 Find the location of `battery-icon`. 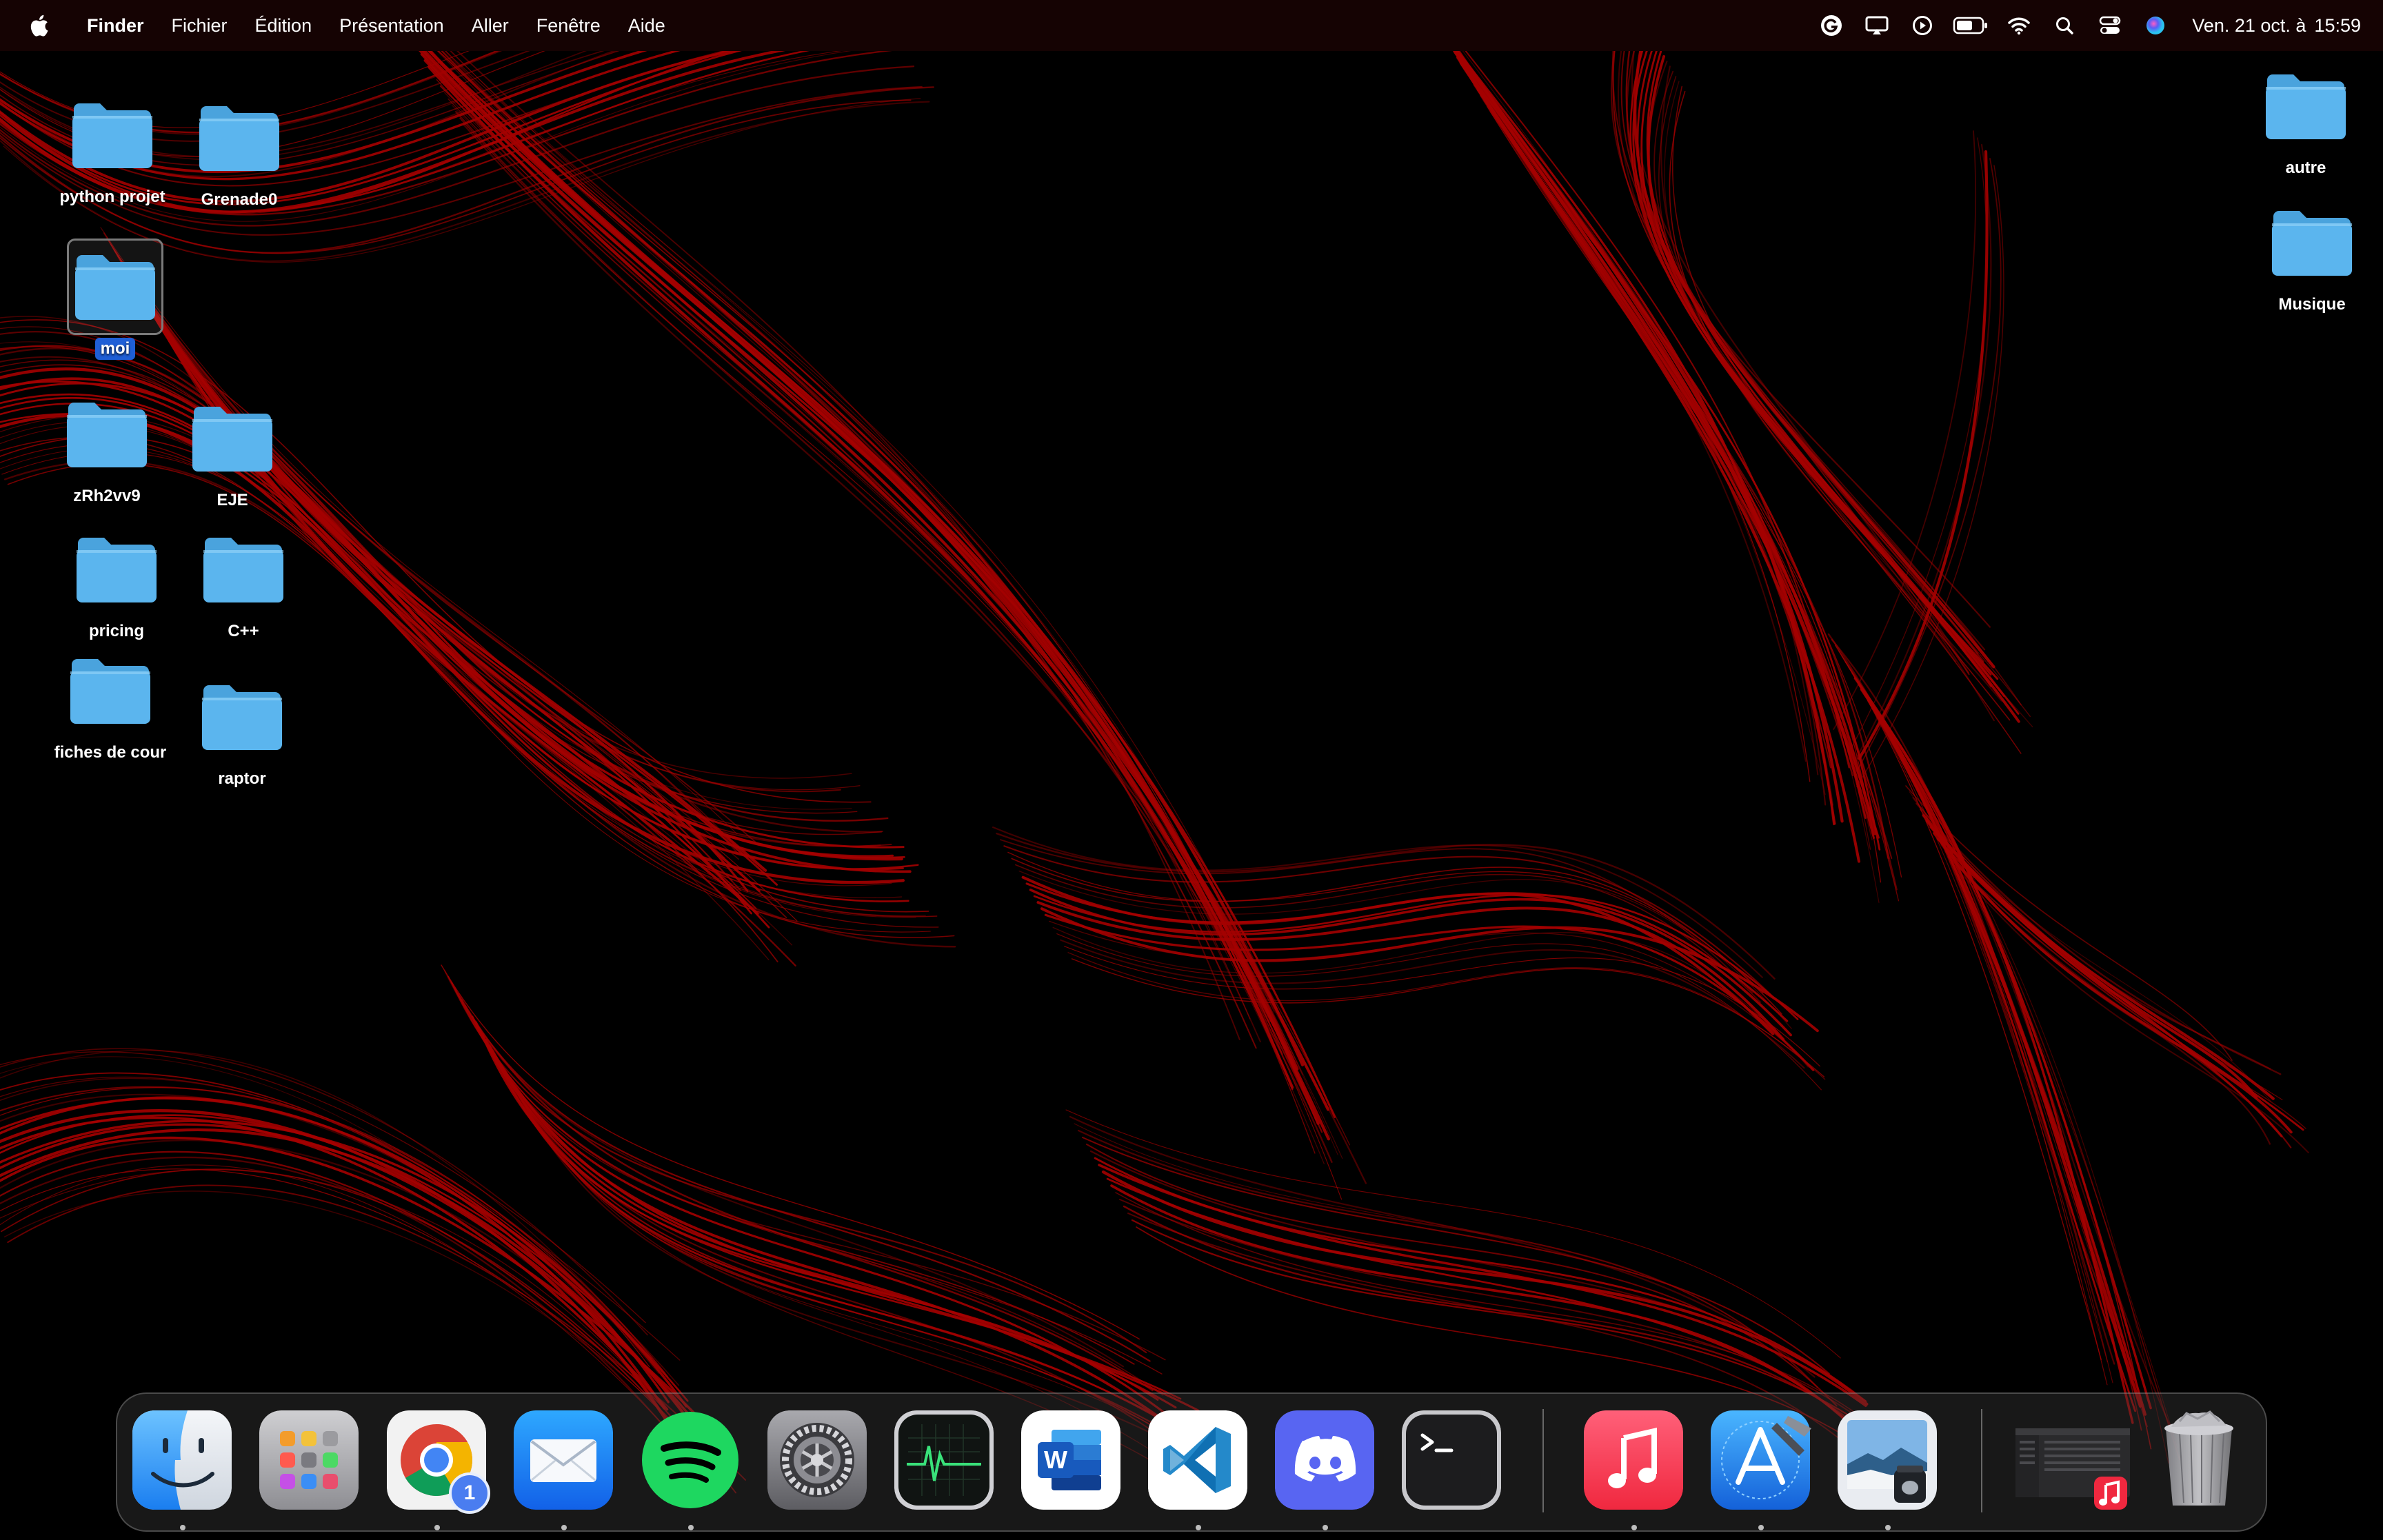

battery-icon is located at coordinates (1970, 26).